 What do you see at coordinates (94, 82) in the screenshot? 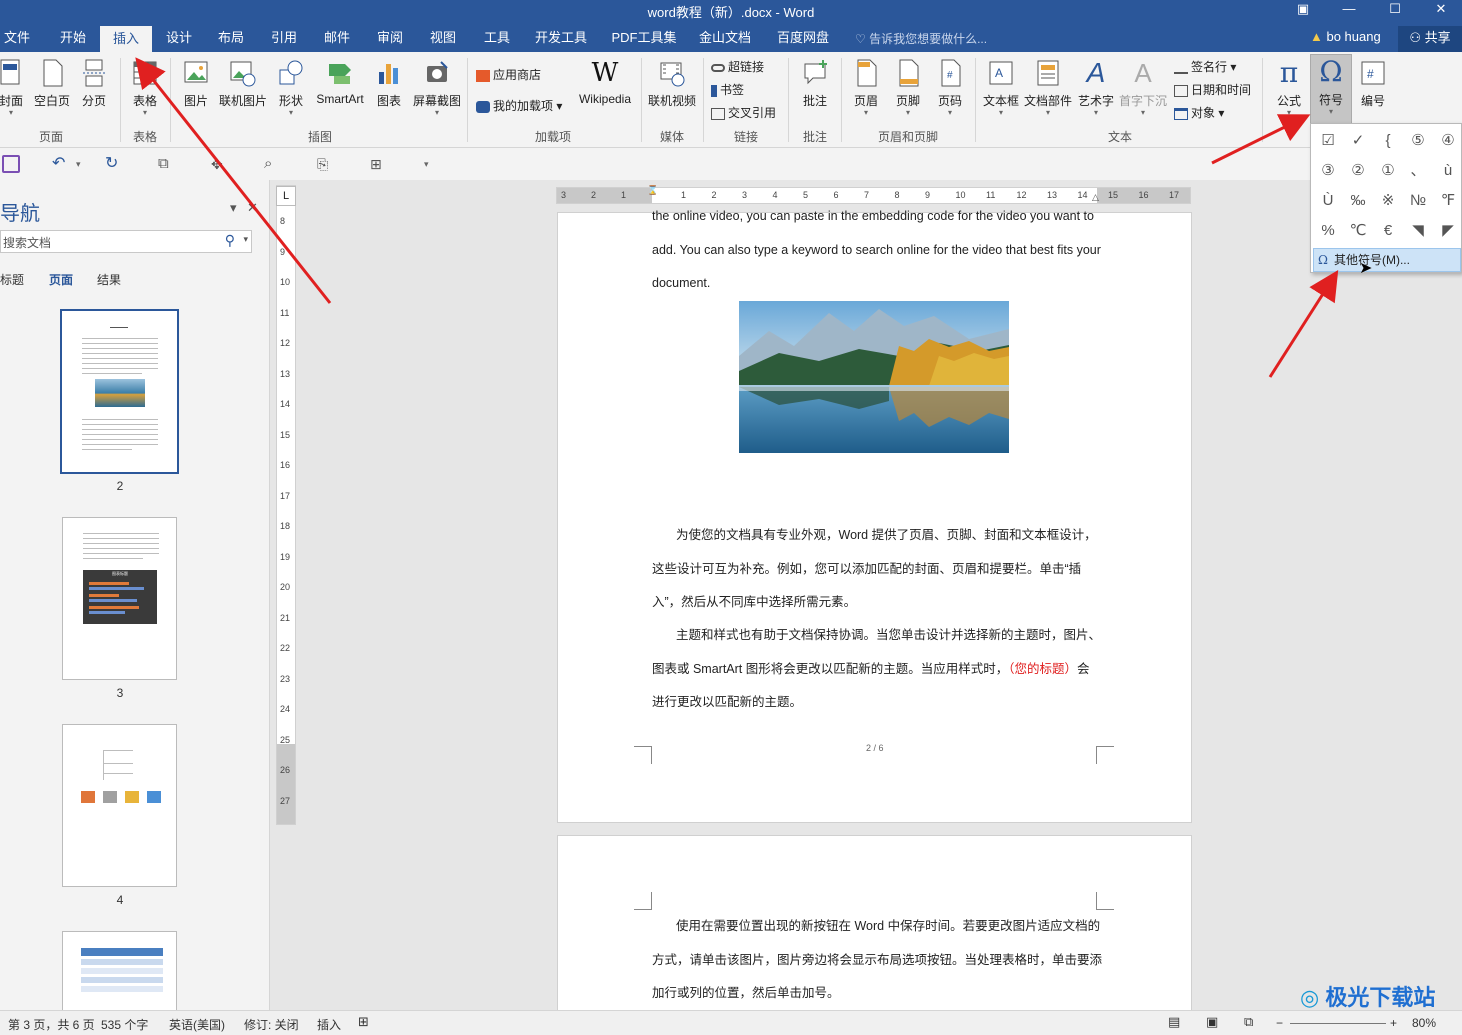
I see `page-break-button: 分页` at bounding box center [94, 82].